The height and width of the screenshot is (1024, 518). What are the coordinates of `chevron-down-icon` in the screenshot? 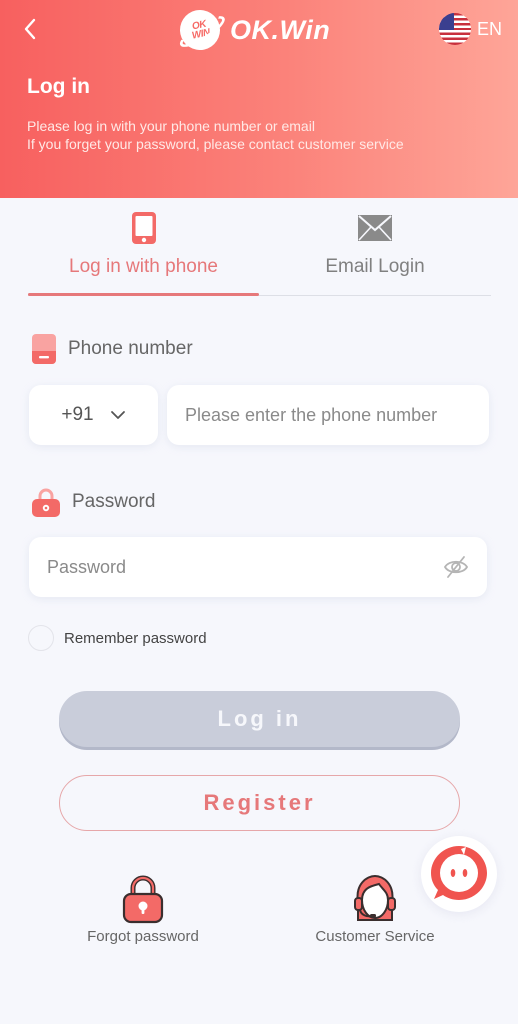 It's located at (117, 415).